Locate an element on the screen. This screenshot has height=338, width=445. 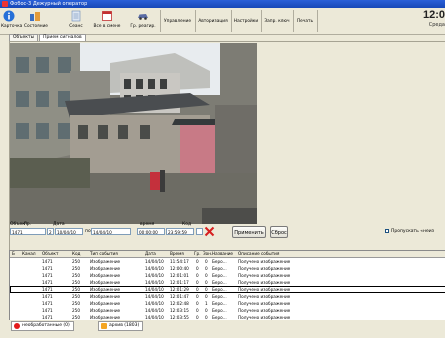
state-button: Состояние is located at coordinates (36, 21).